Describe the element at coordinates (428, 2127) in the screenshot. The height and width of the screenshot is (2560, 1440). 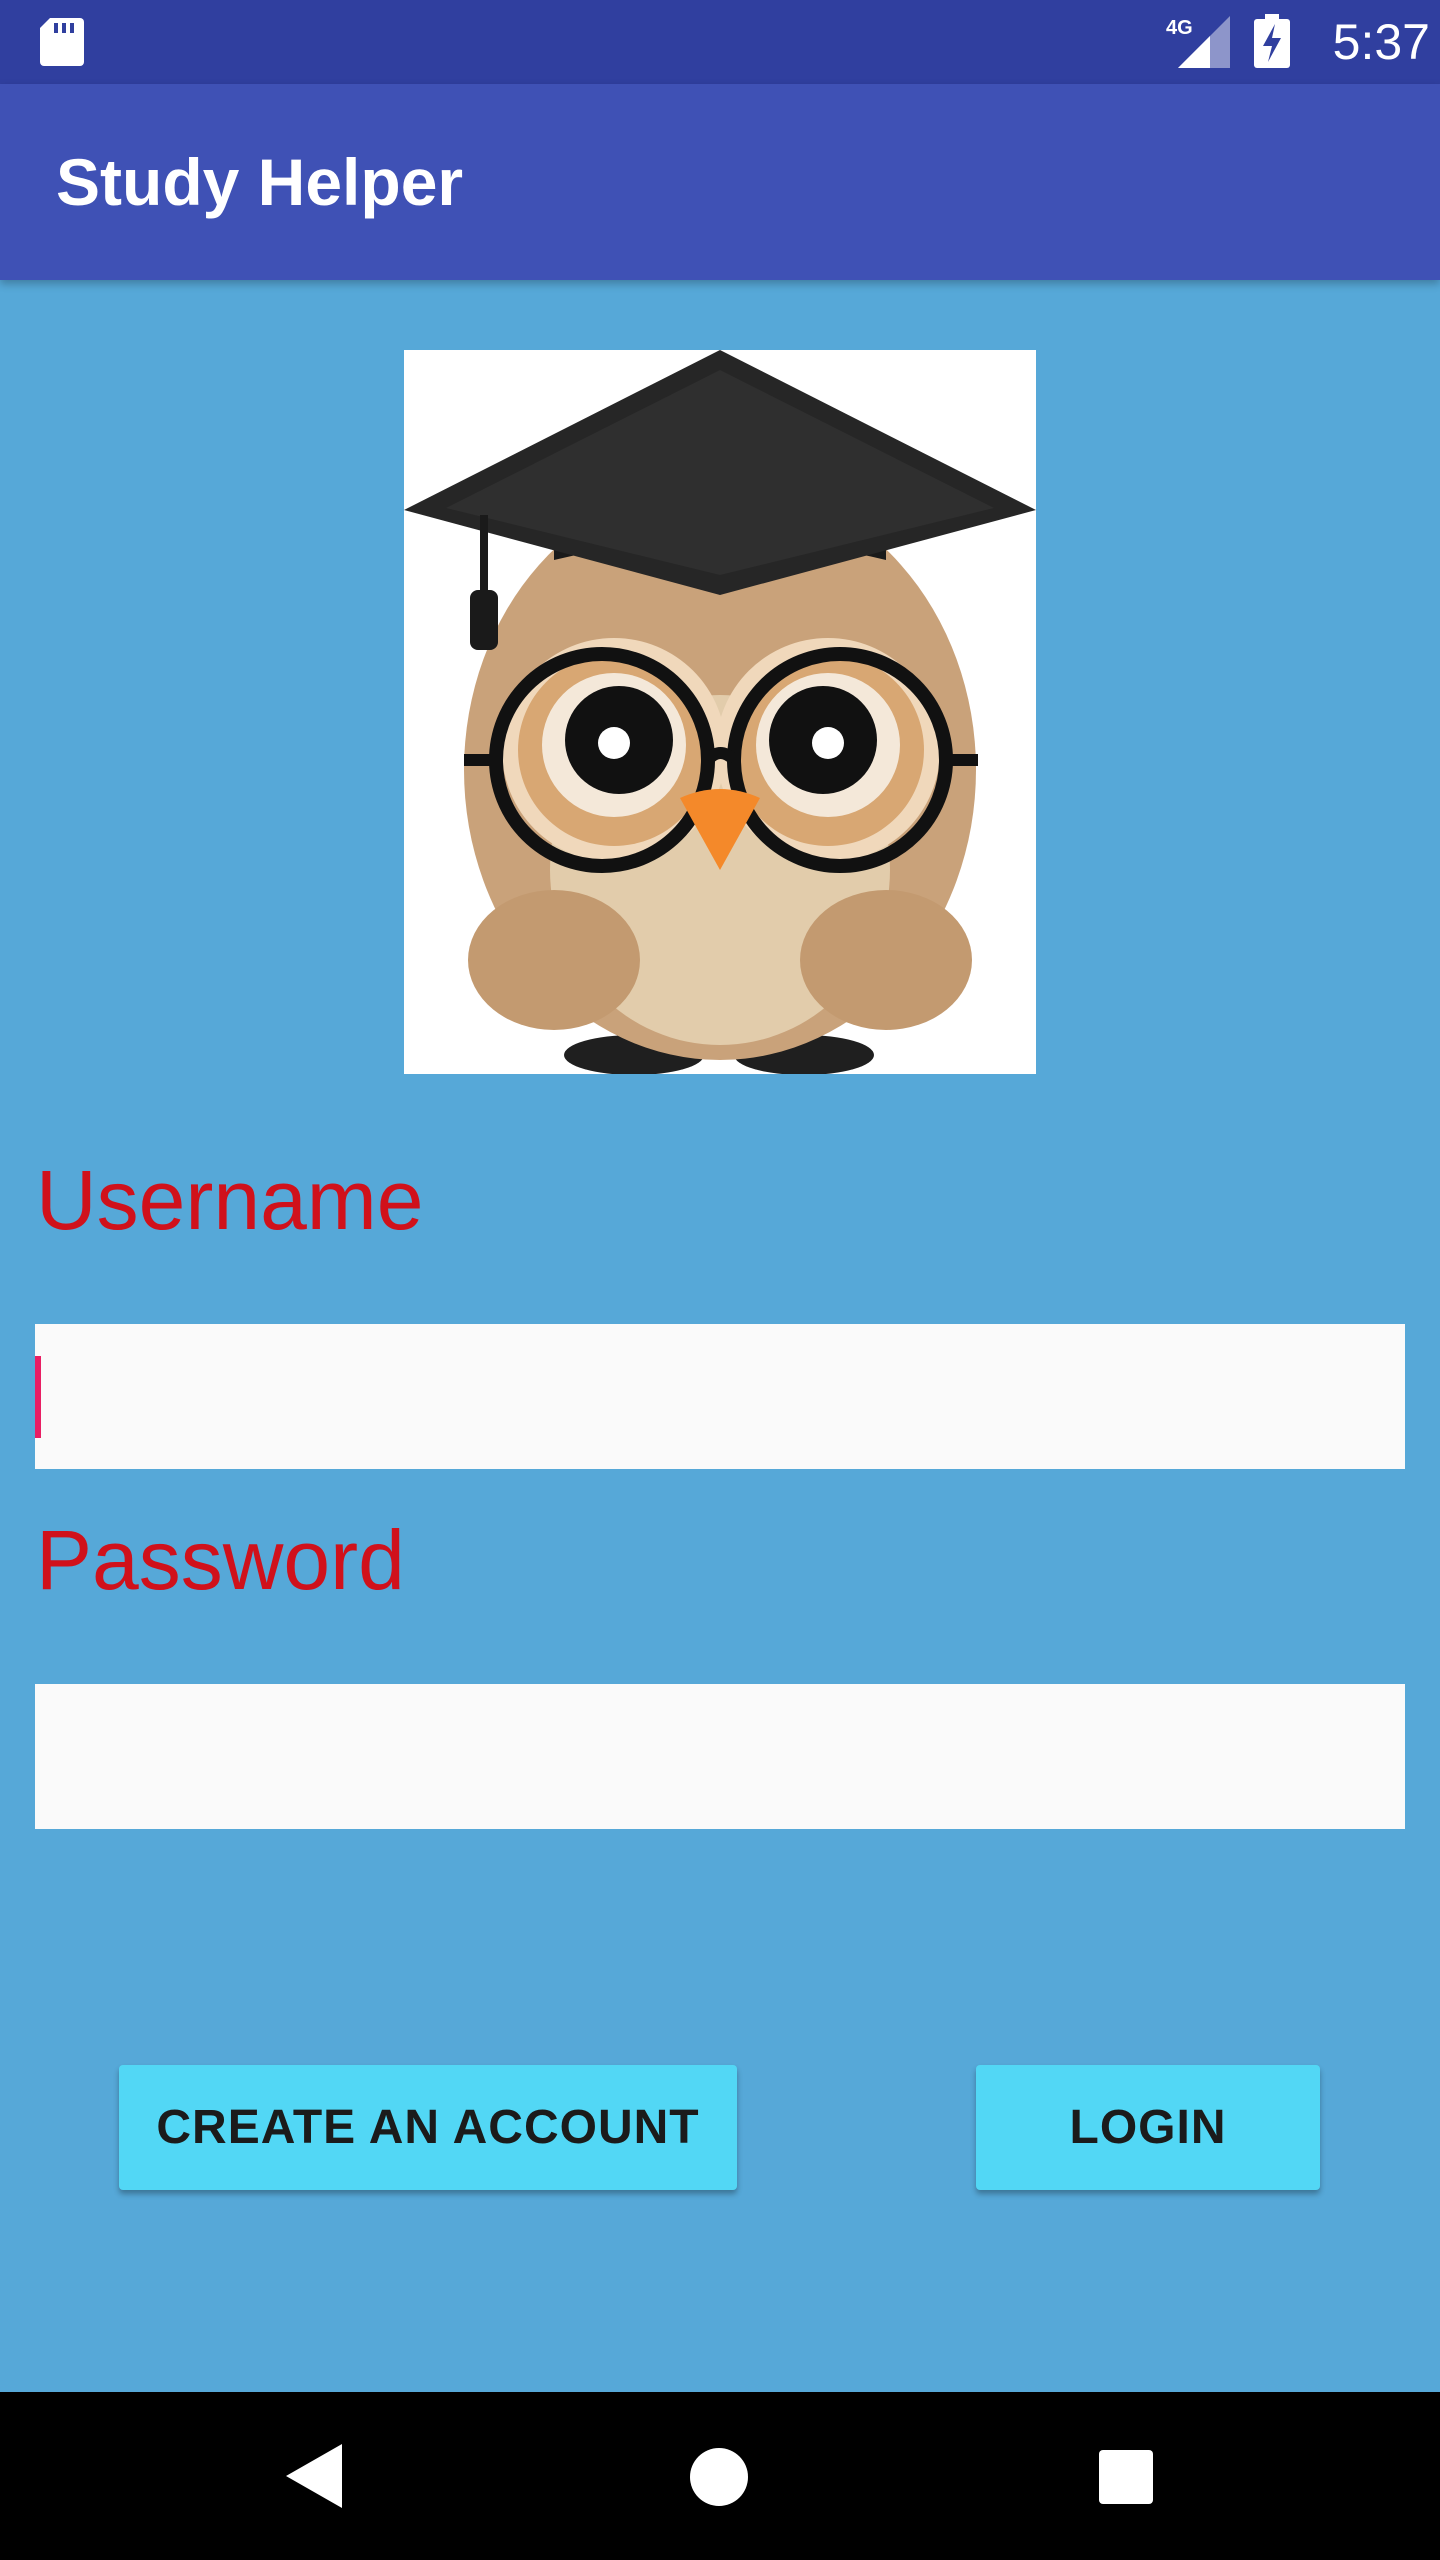
I see `create-account-button: CREATE AN ACCOUNT` at that location.